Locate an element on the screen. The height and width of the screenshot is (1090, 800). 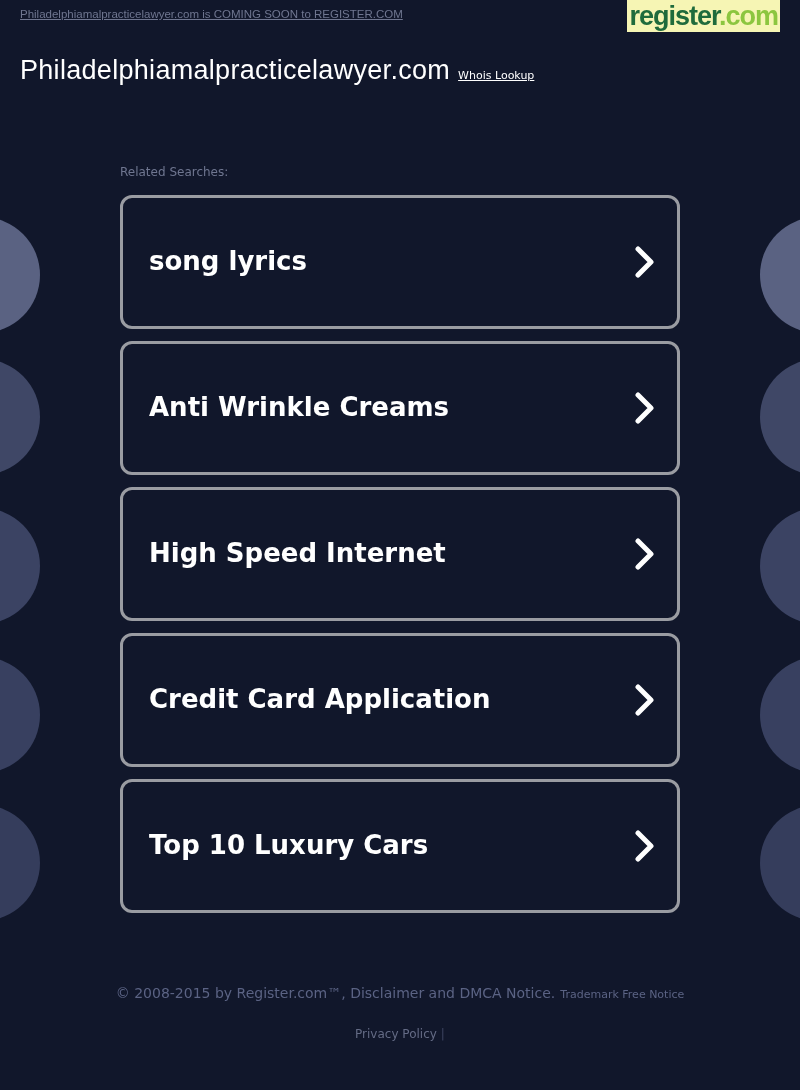
copyright-text: © 2008-2015 by Register.com™, Disclaimer and DMCA Notice. is located at coordinates (335, 992).